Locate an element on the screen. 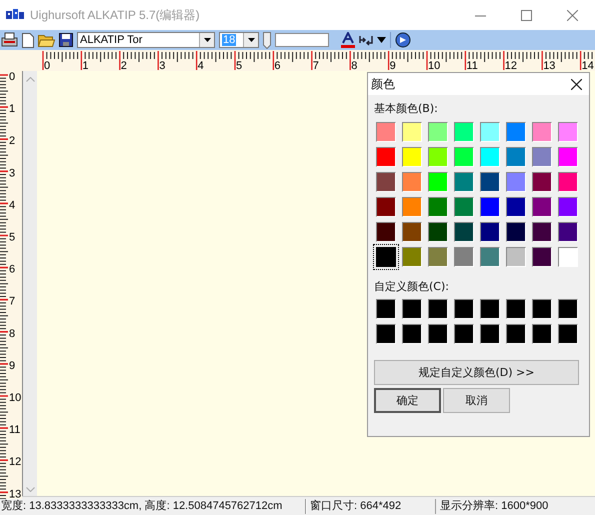  ruler-number: 8 is located at coordinates (354, 65).